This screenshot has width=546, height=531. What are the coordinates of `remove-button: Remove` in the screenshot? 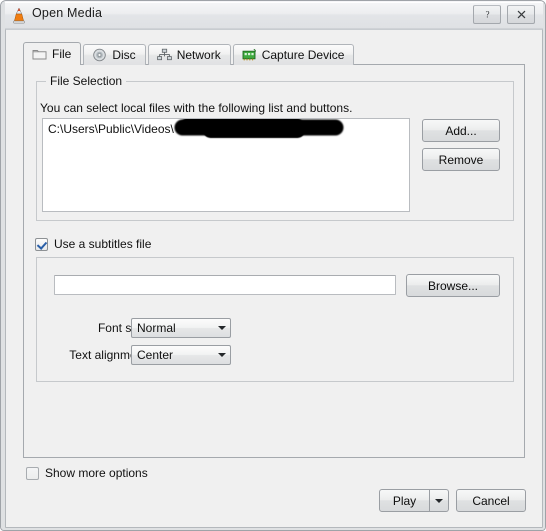 It's located at (461, 159).